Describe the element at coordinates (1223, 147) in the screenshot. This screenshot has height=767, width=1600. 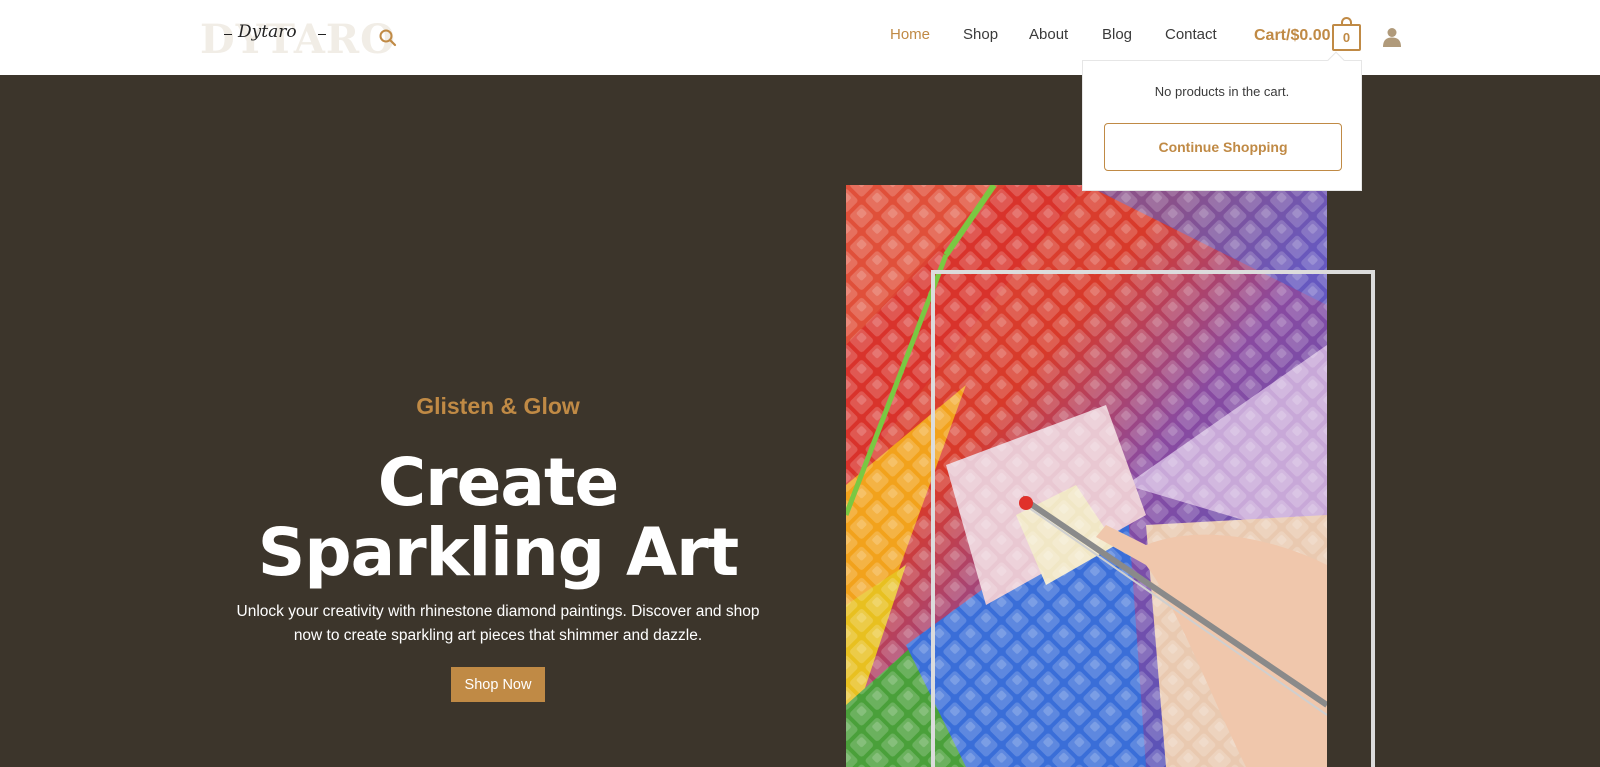
I see `continue-shopping-button: Continue Shopping` at that location.